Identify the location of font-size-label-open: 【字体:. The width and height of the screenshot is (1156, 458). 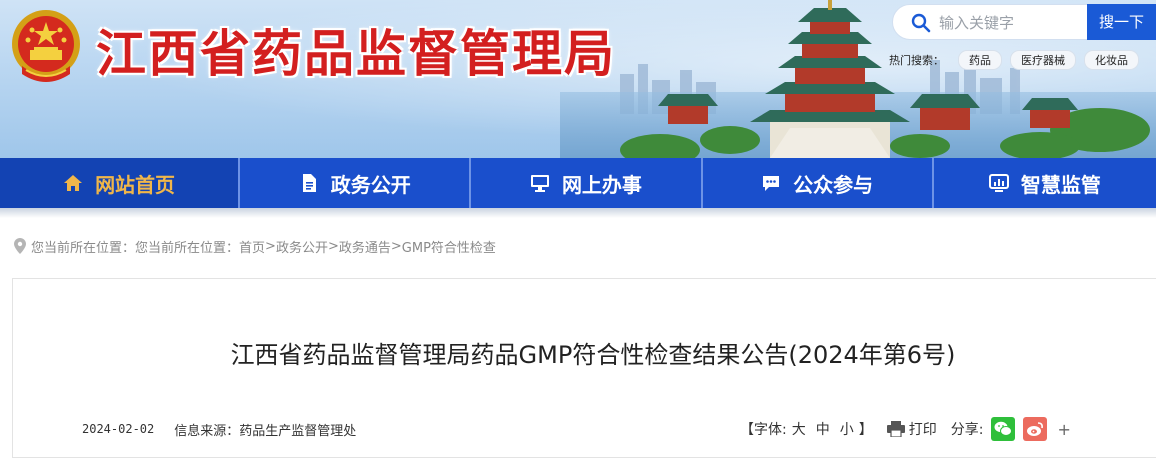
(763, 430).